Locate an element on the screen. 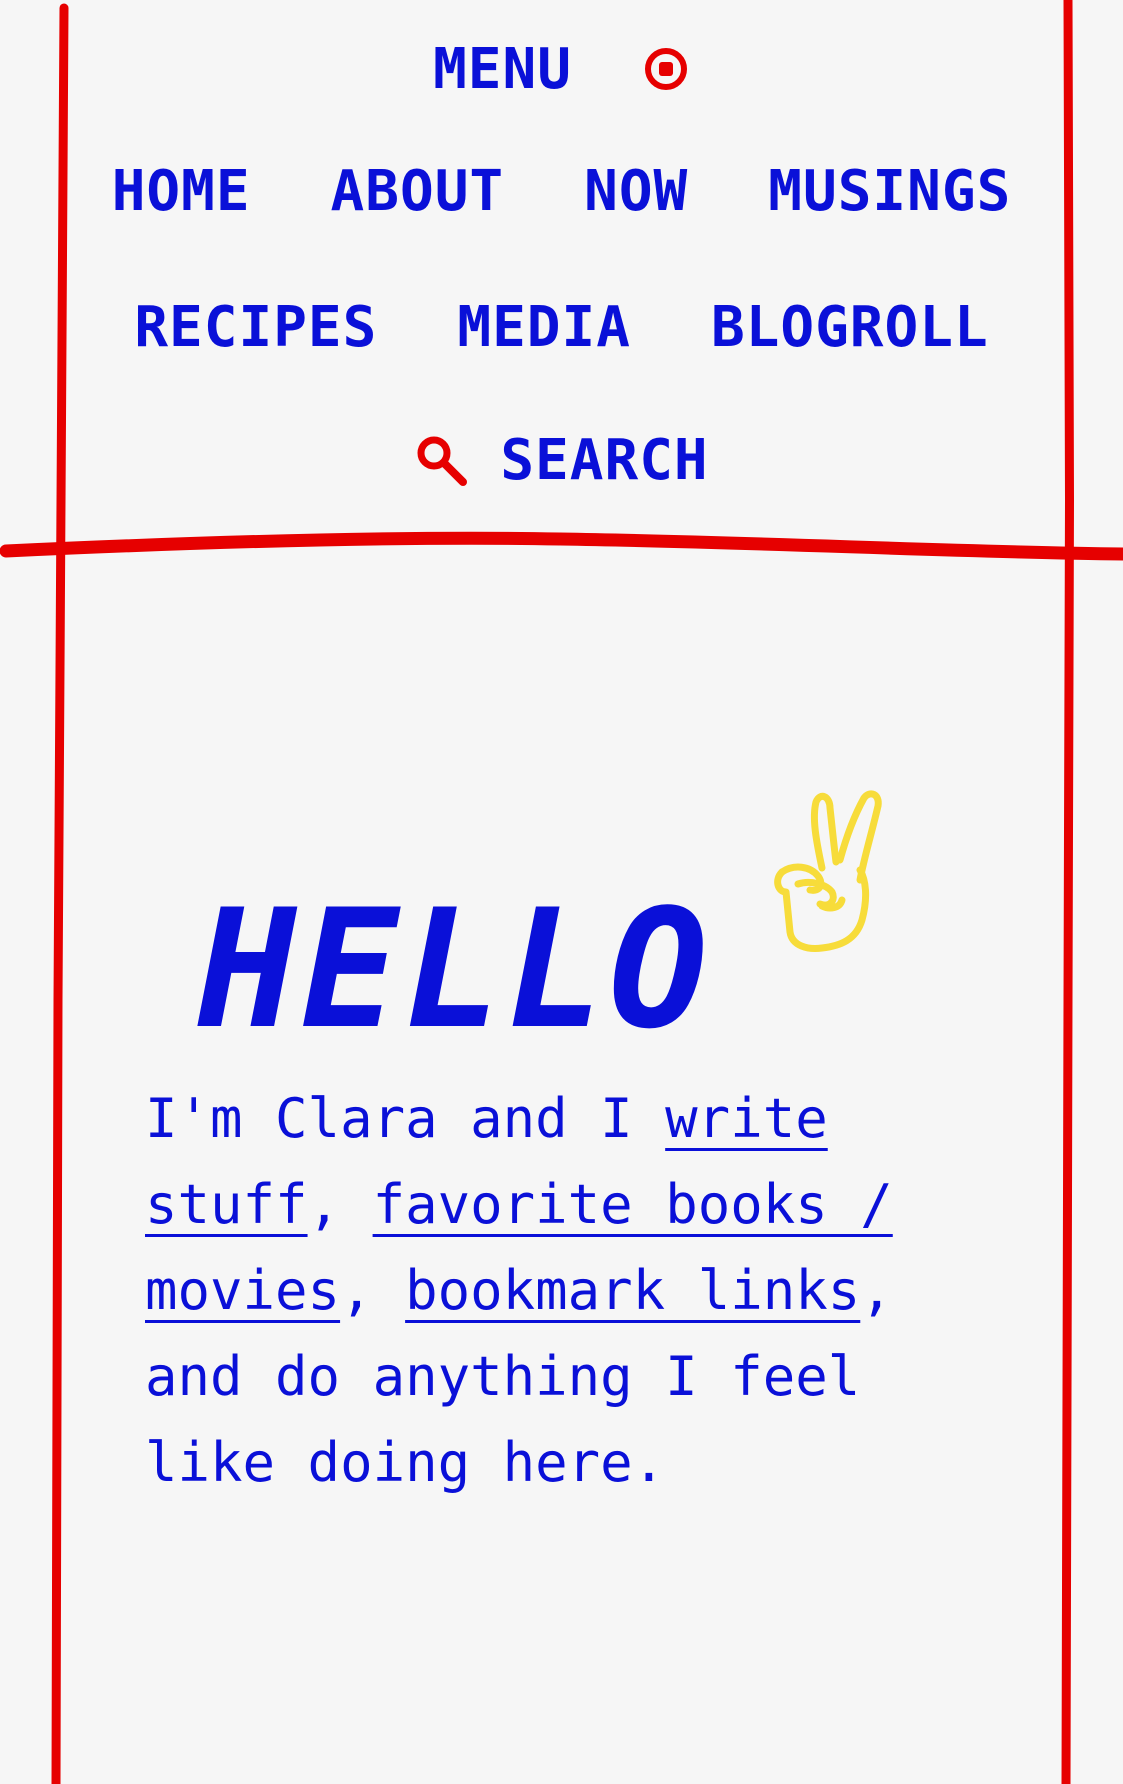 The width and height of the screenshot is (1123, 1784). target-icon is located at coordinates (666, 69).